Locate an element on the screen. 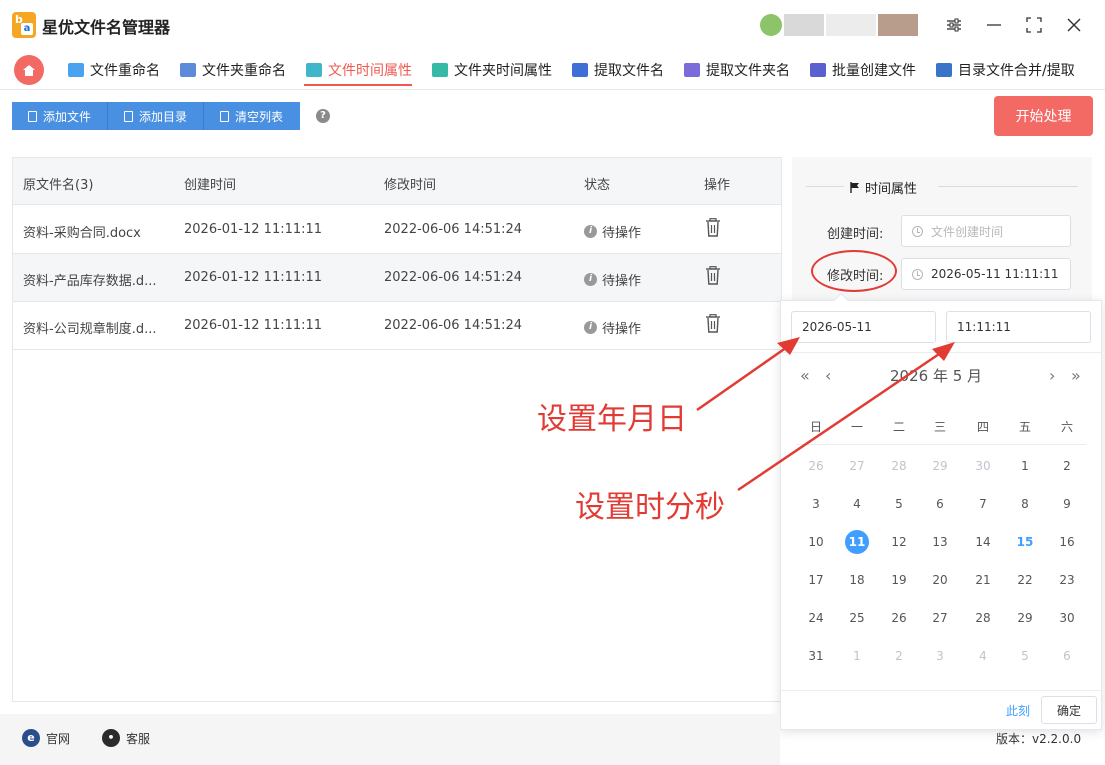  modified-time-input: 2026-05-11 11:11:11 is located at coordinates (986, 274).